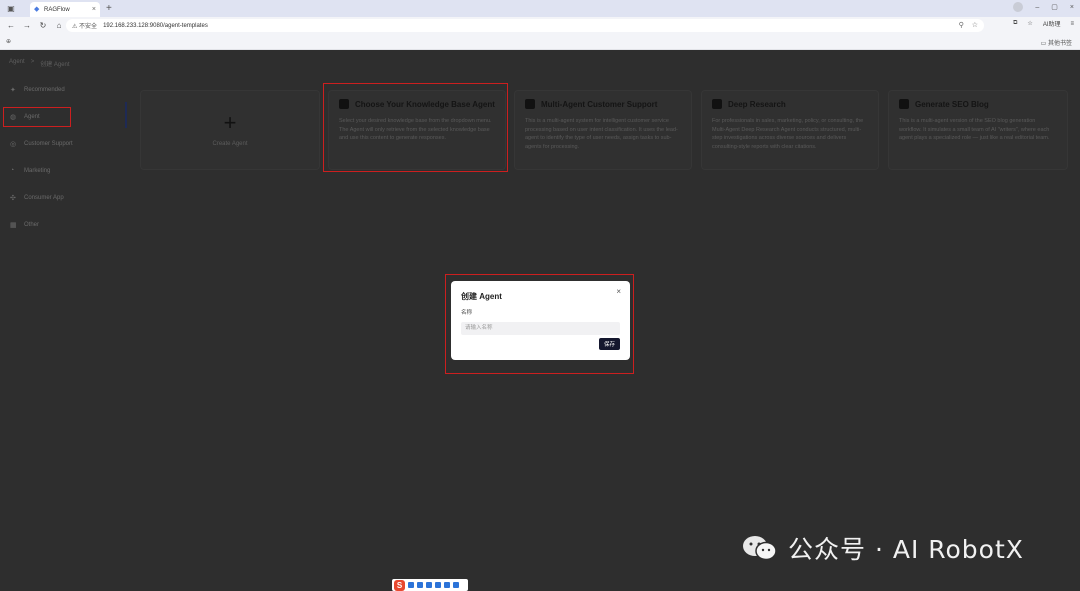  What do you see at coordinates (13, 144) in the screenshot?
I see `support-icon: ◎` at bounding box center [13, 144].